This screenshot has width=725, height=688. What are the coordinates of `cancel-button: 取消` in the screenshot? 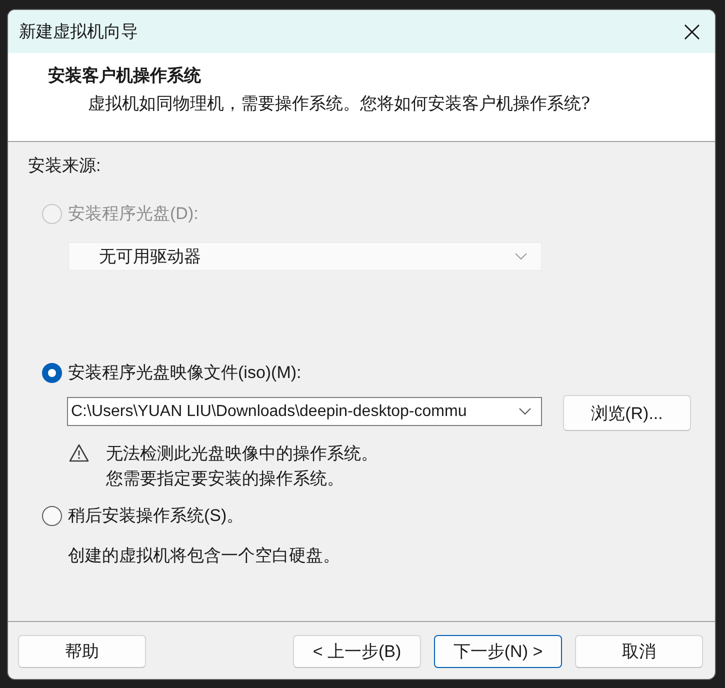 It's located at (639, 651).